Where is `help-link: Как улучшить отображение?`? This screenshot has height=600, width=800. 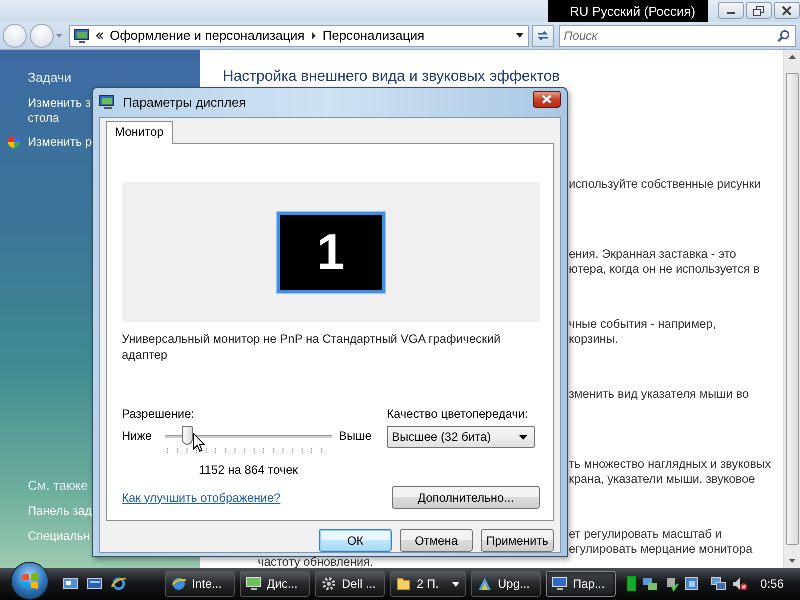 help-link: Как улучшить отображение? is located at coordinates (201, 497).